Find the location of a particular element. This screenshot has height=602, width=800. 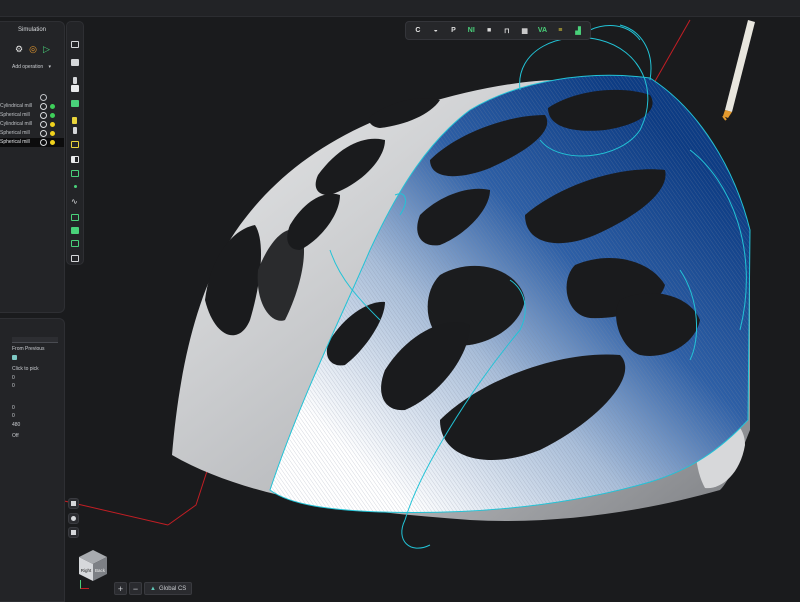

tool-holder-icon is located at coordinates (75, 80).